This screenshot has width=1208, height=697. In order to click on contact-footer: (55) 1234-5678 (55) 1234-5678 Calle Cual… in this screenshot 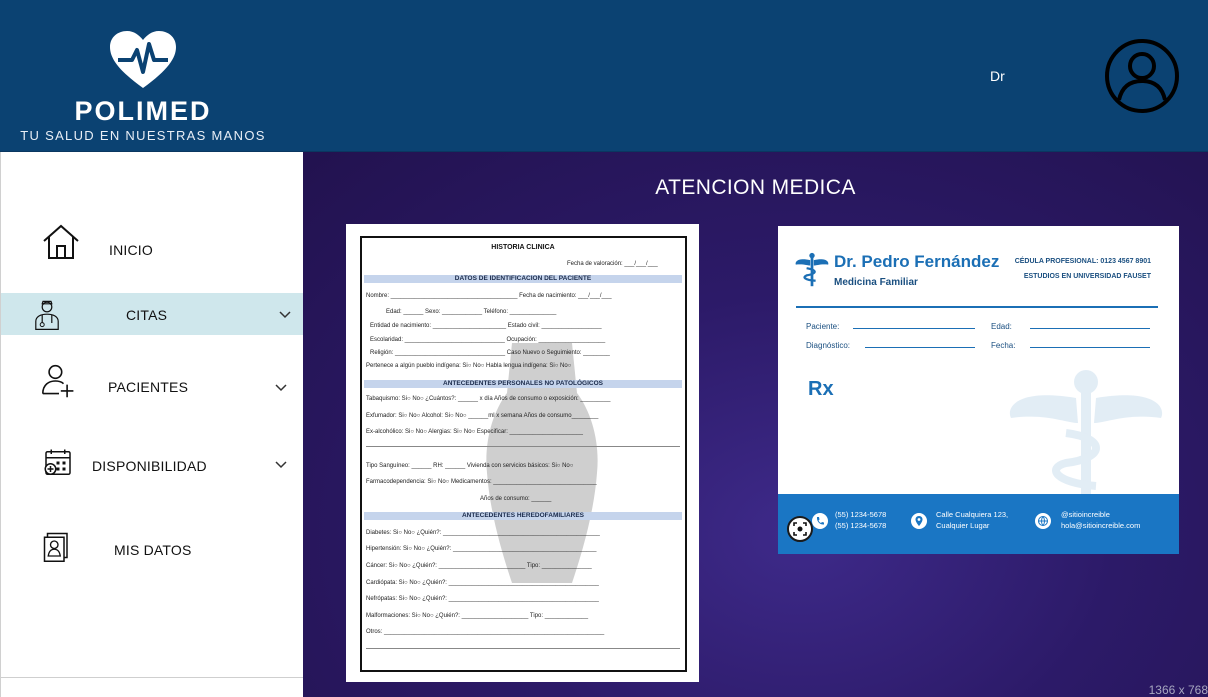, I will do `click(978, 524)`.